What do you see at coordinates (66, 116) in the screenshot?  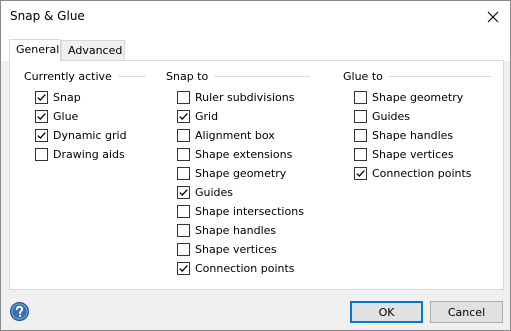 I see `checkbox-label: Glue` at bounding box center [66, 116].